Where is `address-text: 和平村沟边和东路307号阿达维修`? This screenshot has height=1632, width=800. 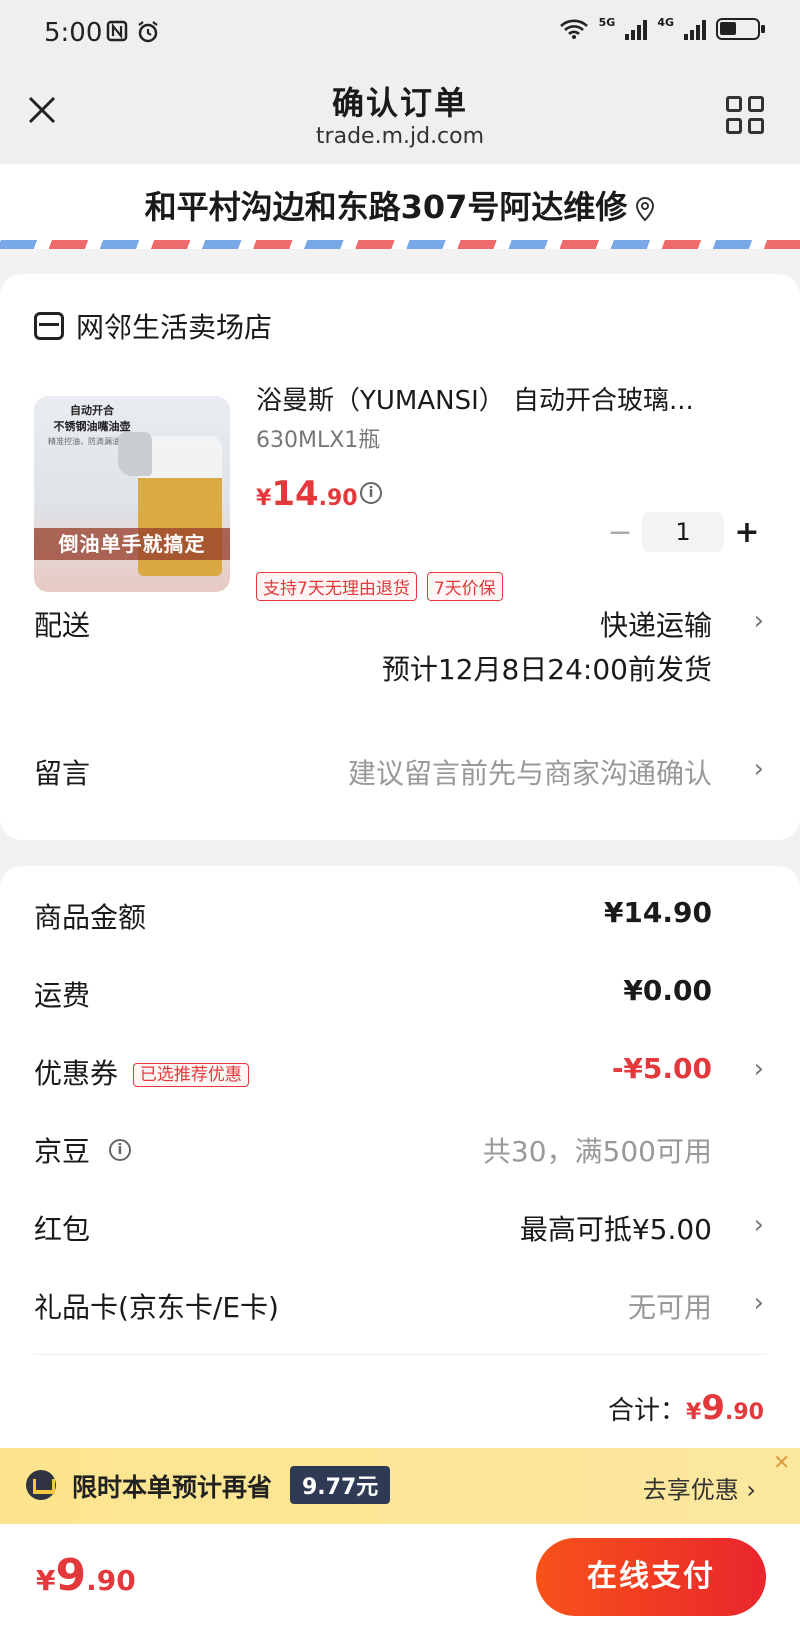
address-text: 和平村沟边和东路307号阿达维修 is located at coordinates (386, 207).